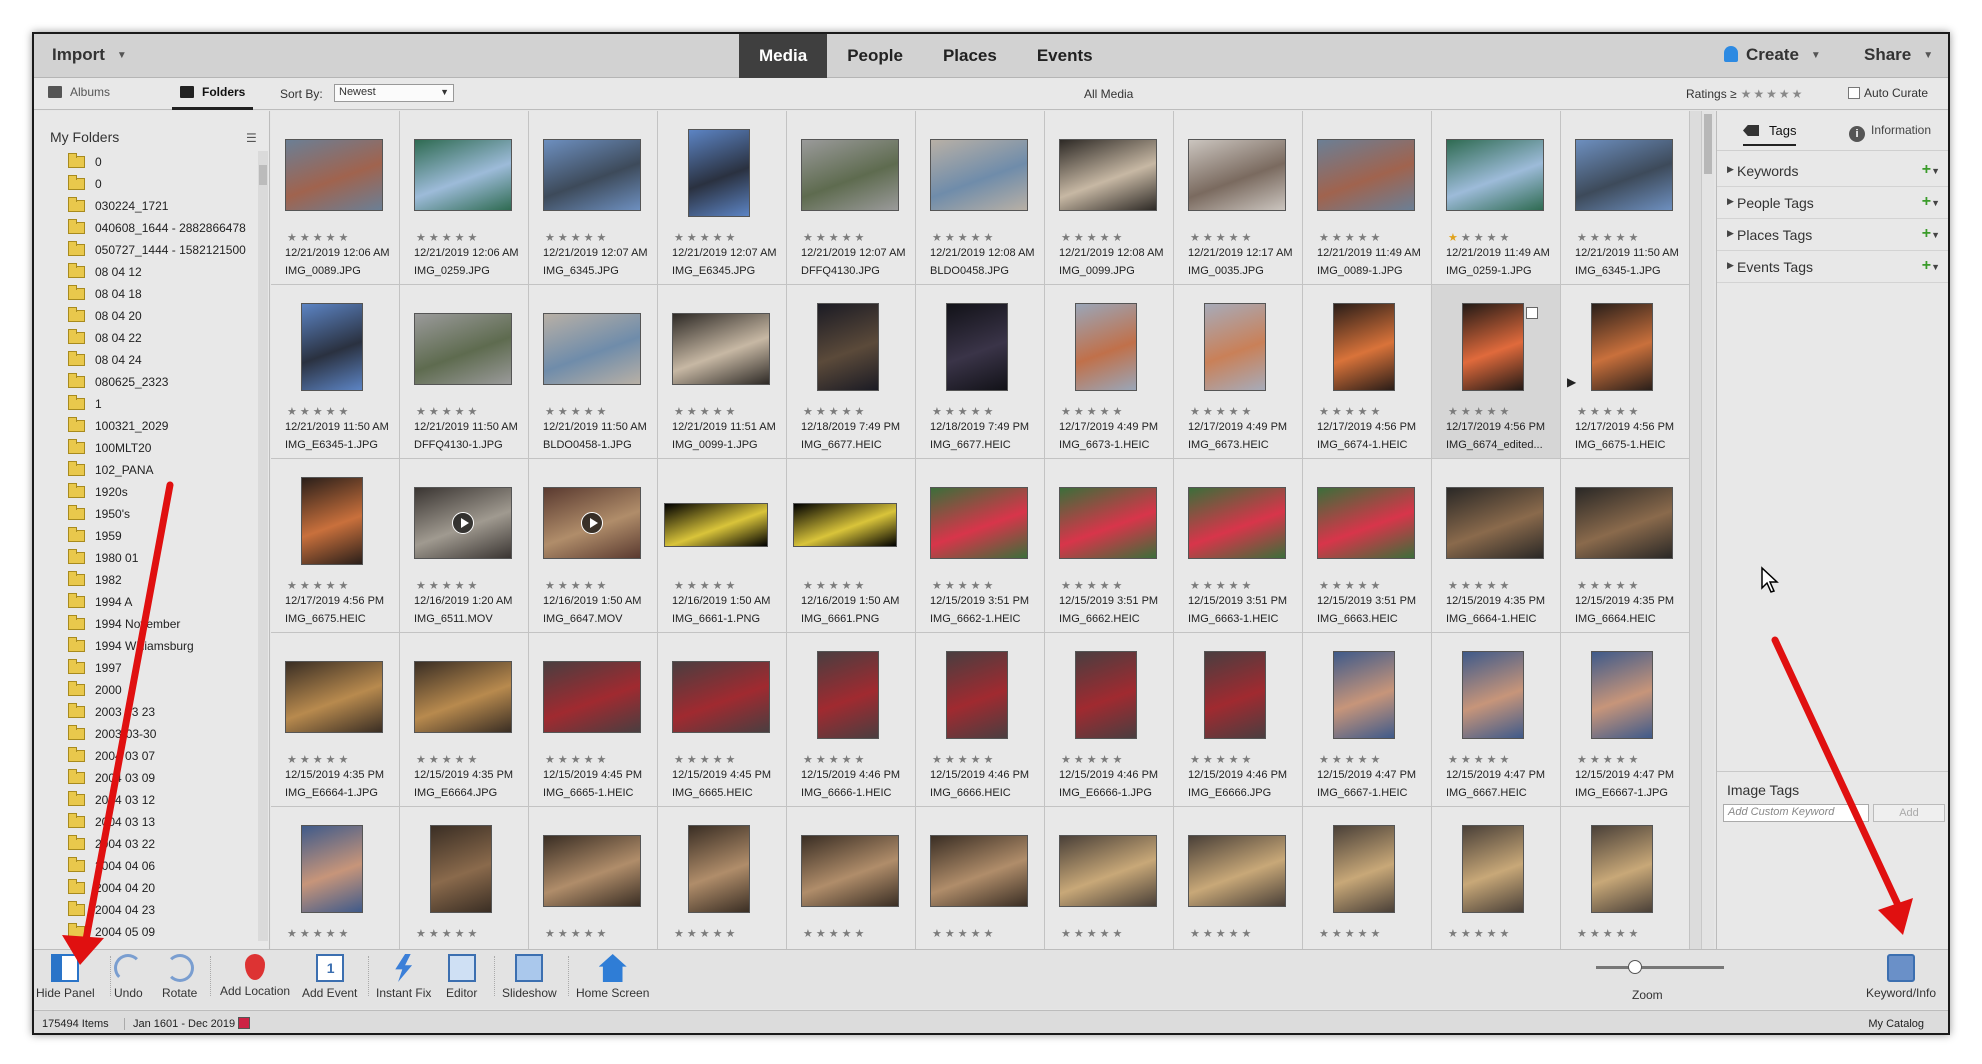  Describe the element at coordinates (163, 316) in the screenshot. I see `folder-item: 08 04 20` at that location.